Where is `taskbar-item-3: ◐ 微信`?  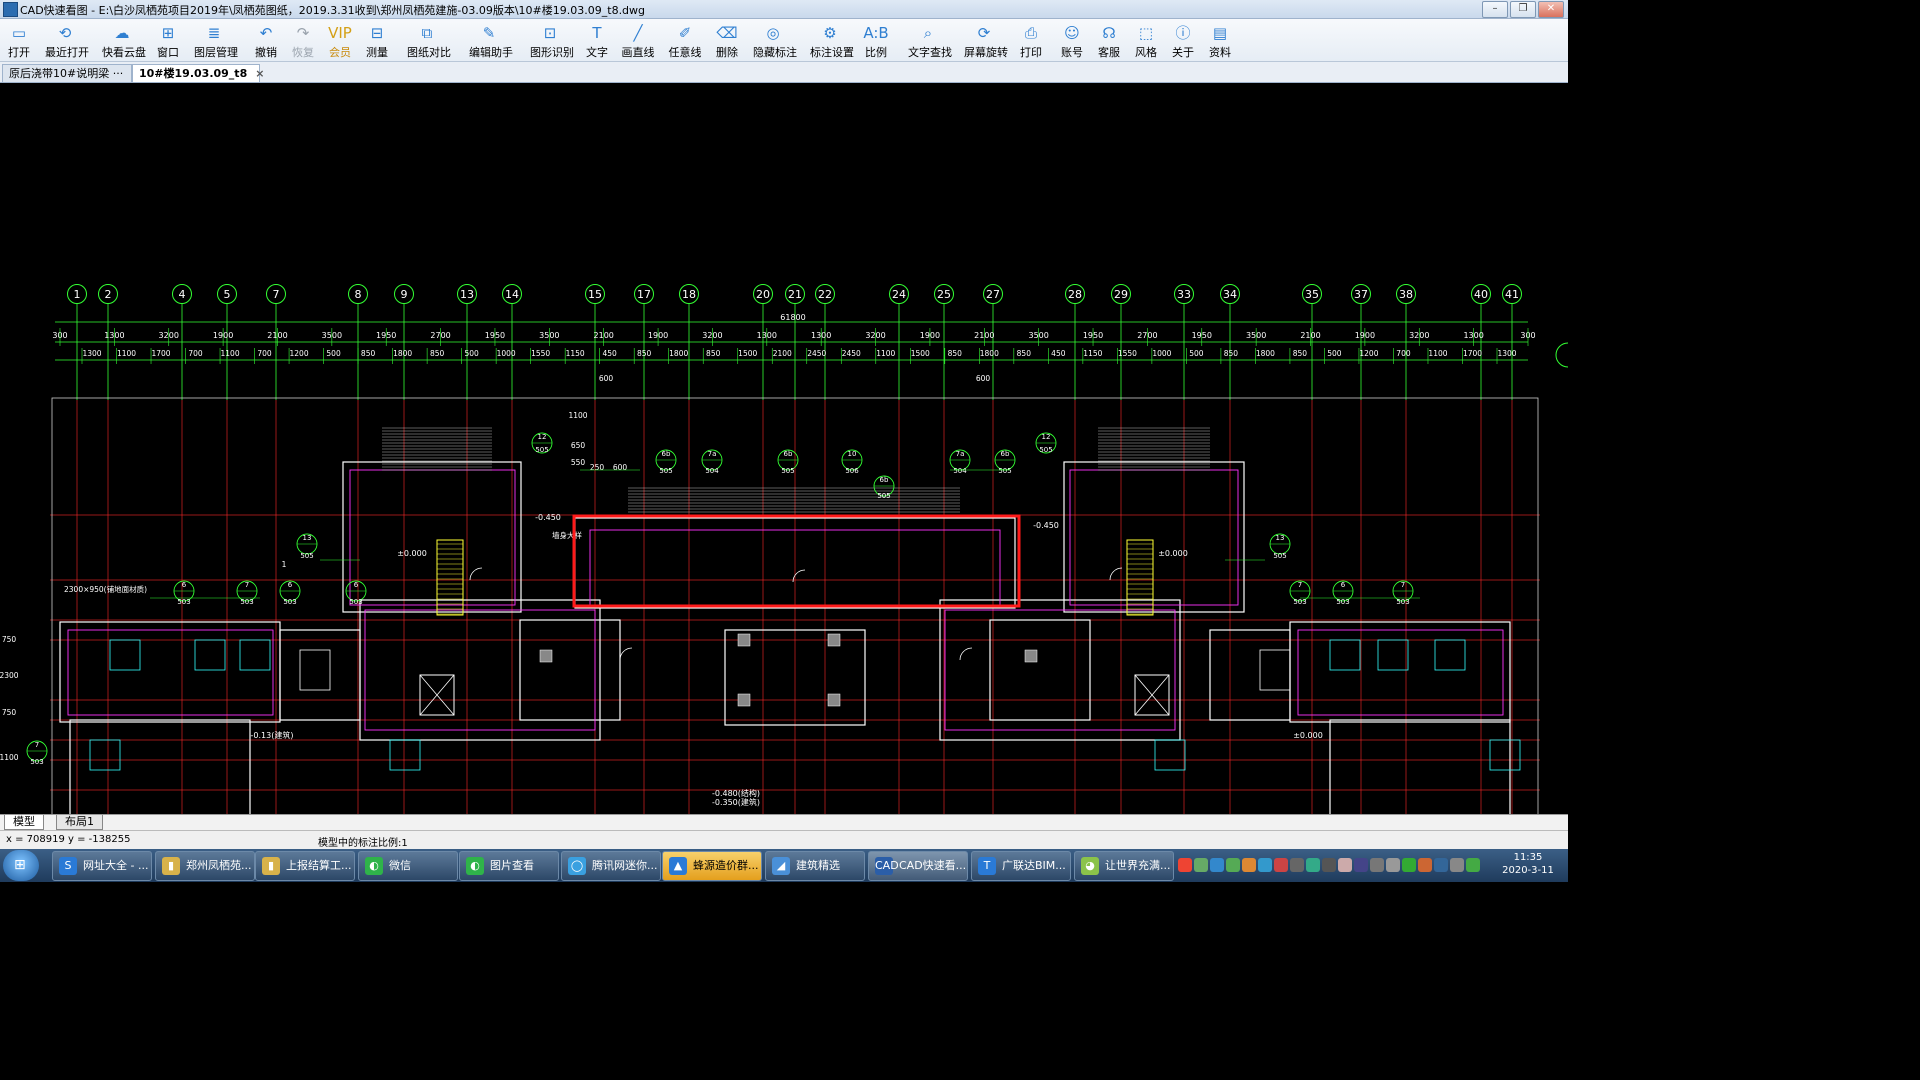
taskbar-item-3: ◐ 微信 is located at coordinates (408, 866).